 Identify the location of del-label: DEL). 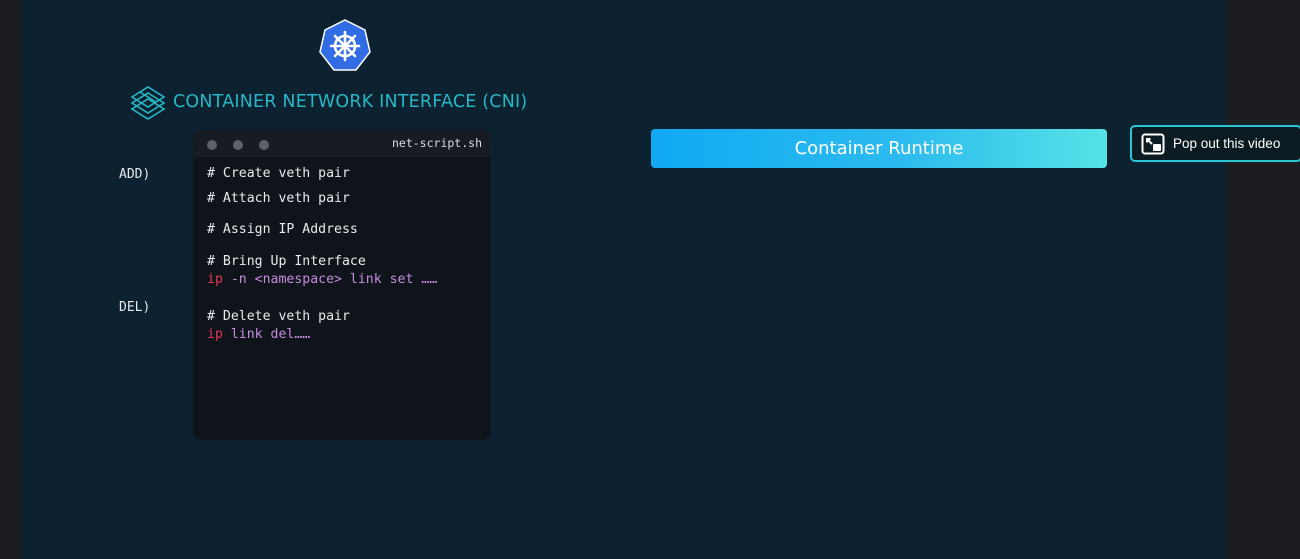
(135, 307).